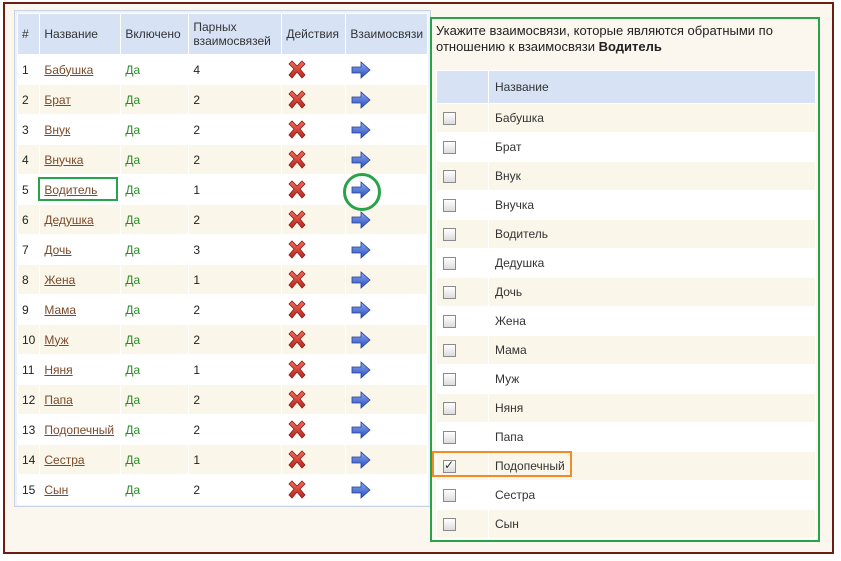 The height and width of the screenshot is (561, 841). What do you see at coordinates (56, 340) in the screenshot?
I see `relation-name-link: Муж` at bounding box center [56, 340].